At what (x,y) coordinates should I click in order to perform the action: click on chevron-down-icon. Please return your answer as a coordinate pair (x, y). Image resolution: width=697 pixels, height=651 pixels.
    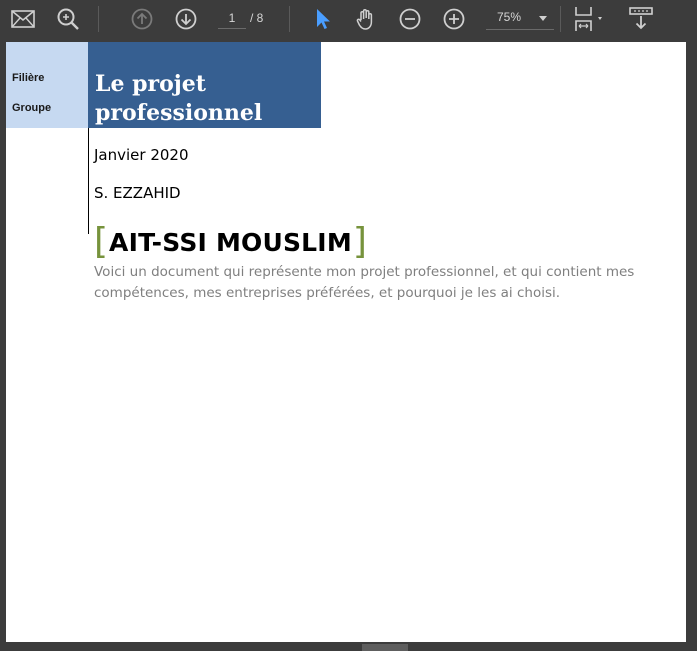
    Looking at the image, I should click on (543, 18).